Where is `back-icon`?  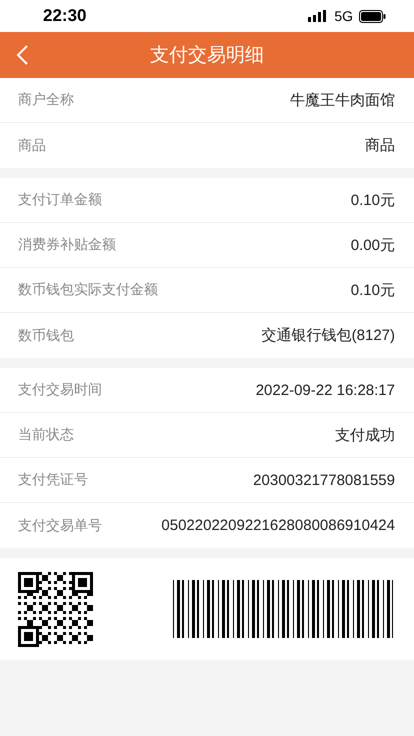
back-icon is located at coordinates (22, 55).